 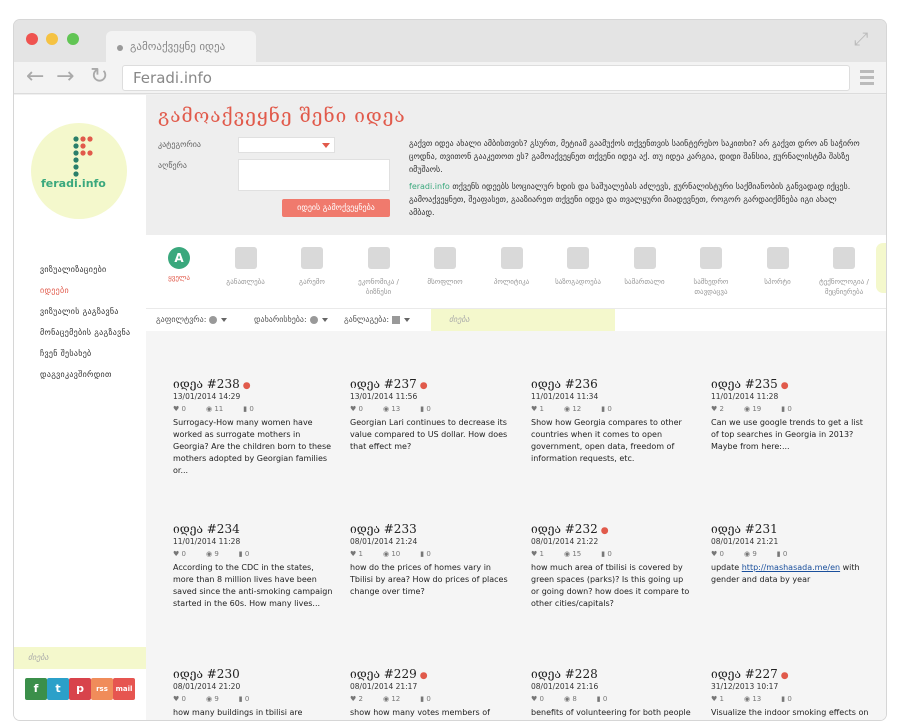 I want to click on forward-arrow-icon: →, so click(x=65, y=77).